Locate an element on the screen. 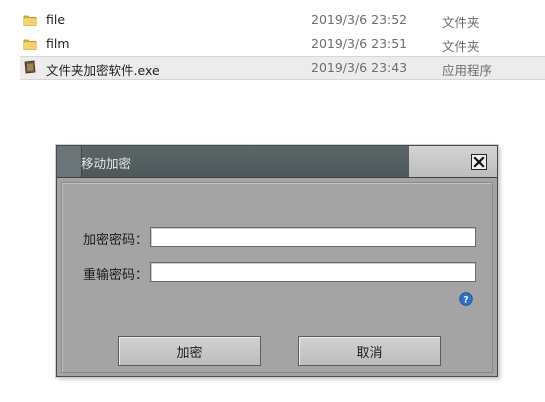 The height and width of the screenshot is (402, 545). file-name: 文件夹加密软件.exe is located at coordinates (103, 70).